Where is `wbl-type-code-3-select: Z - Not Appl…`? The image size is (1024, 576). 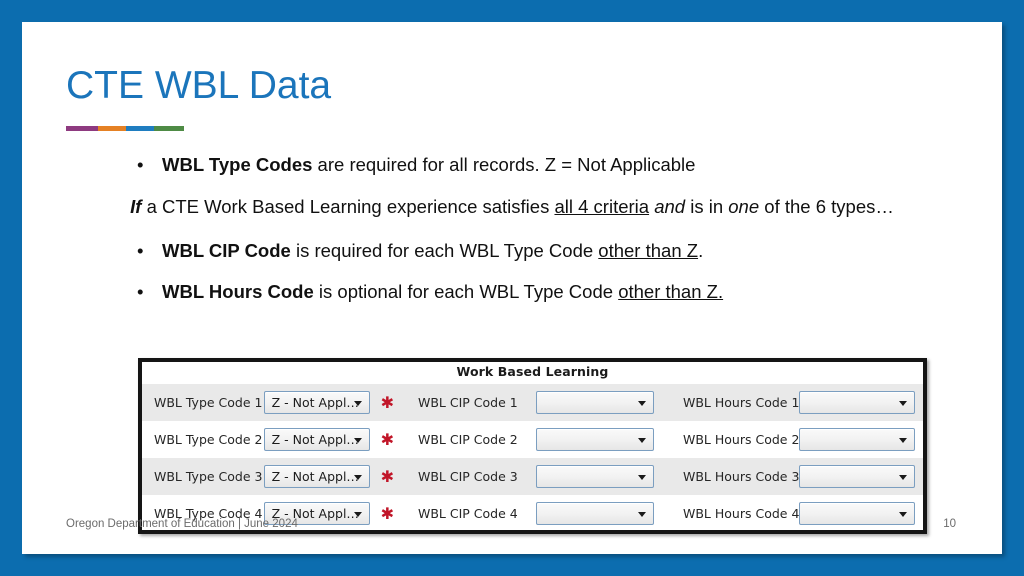
wbl-type-code-3-select: Z - Not Appl… is located at coordinates (316, 476).